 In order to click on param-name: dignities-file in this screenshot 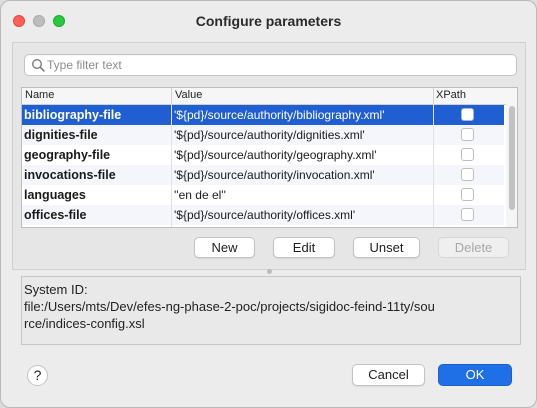, I will do `click(61, 135)`.